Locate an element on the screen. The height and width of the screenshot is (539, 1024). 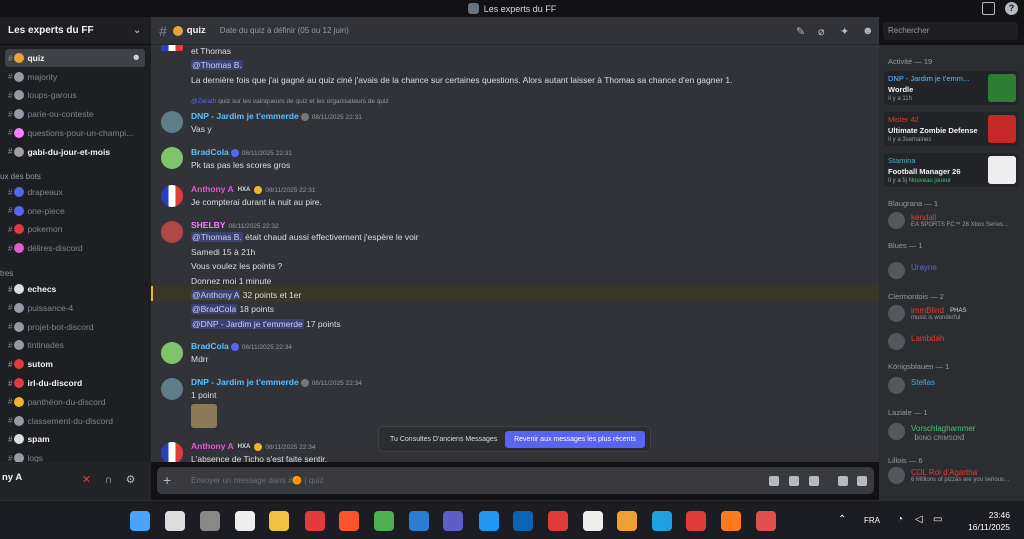
member-item: immBlind PHAS music is wonderful is located at coordinates (955, 313).